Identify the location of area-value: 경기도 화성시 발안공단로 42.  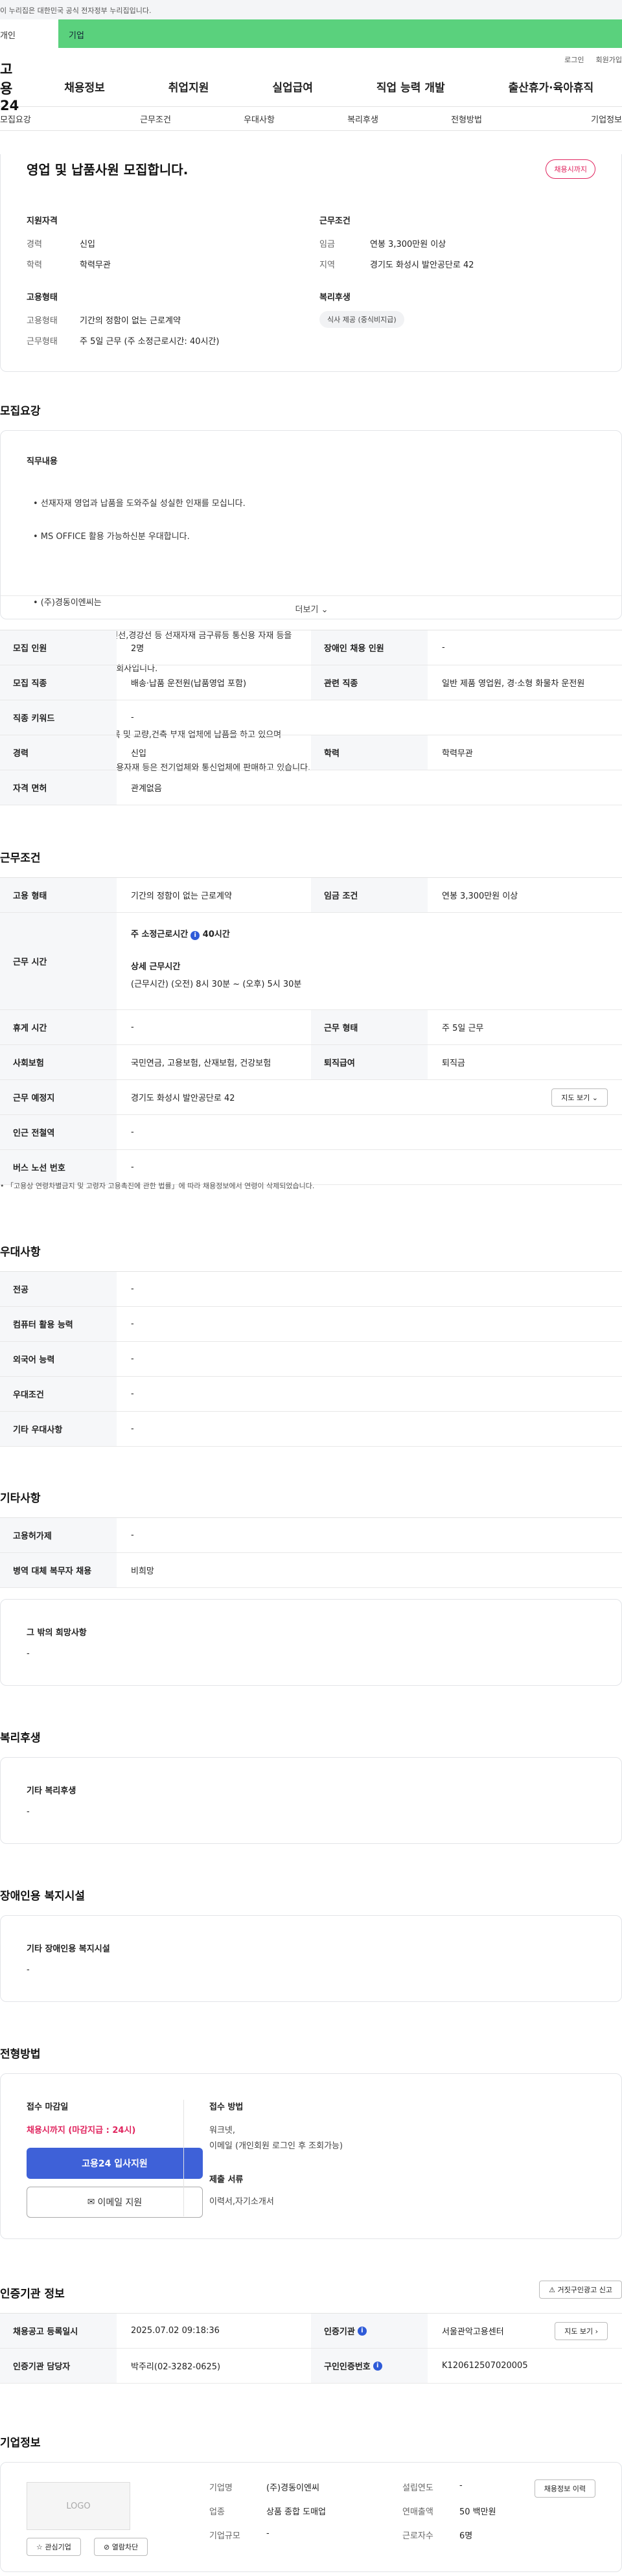
(422, 265).